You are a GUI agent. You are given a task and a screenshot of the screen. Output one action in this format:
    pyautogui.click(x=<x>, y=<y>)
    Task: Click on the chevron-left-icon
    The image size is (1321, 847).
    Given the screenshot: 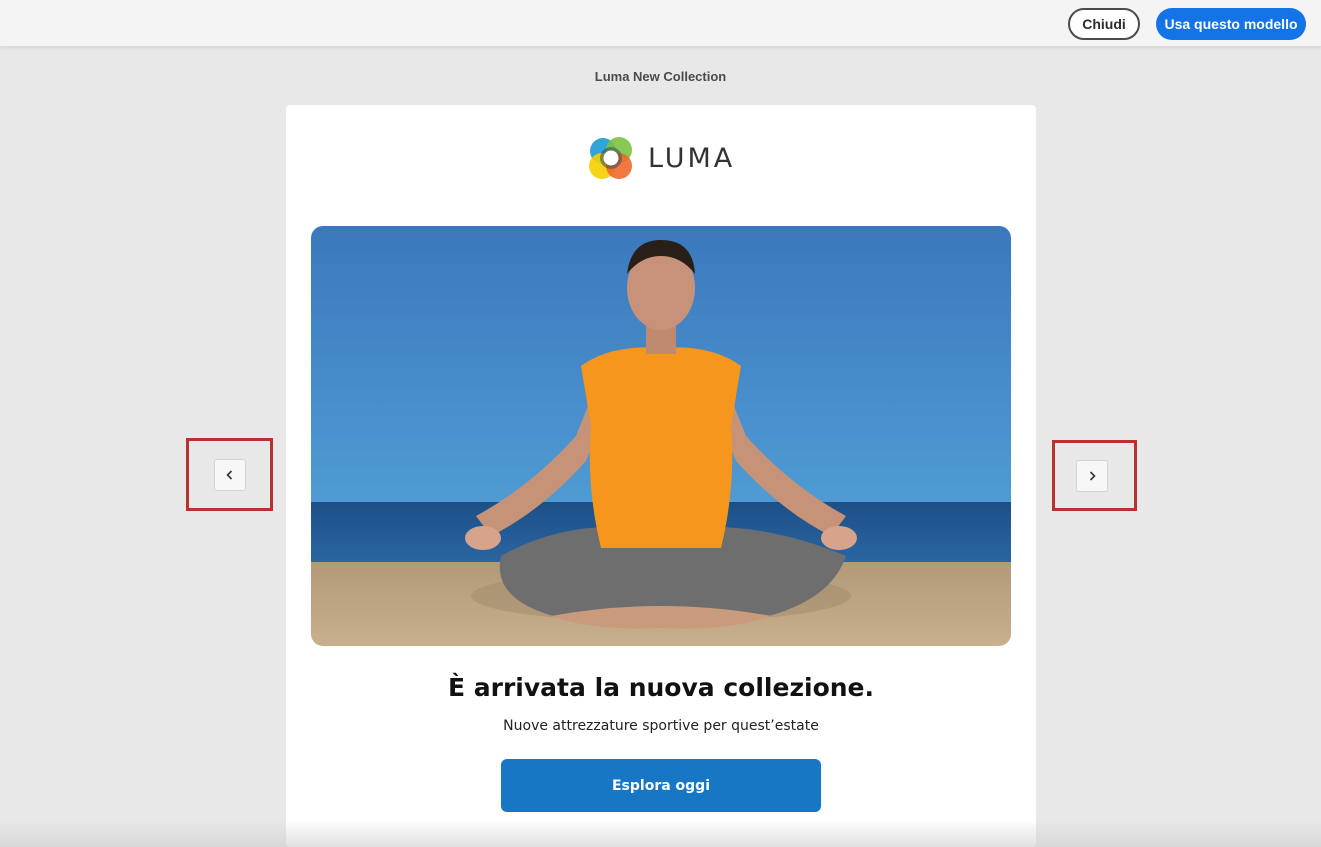 What is the action you would take?
    pyautogui.click(x=229, y=475)
    